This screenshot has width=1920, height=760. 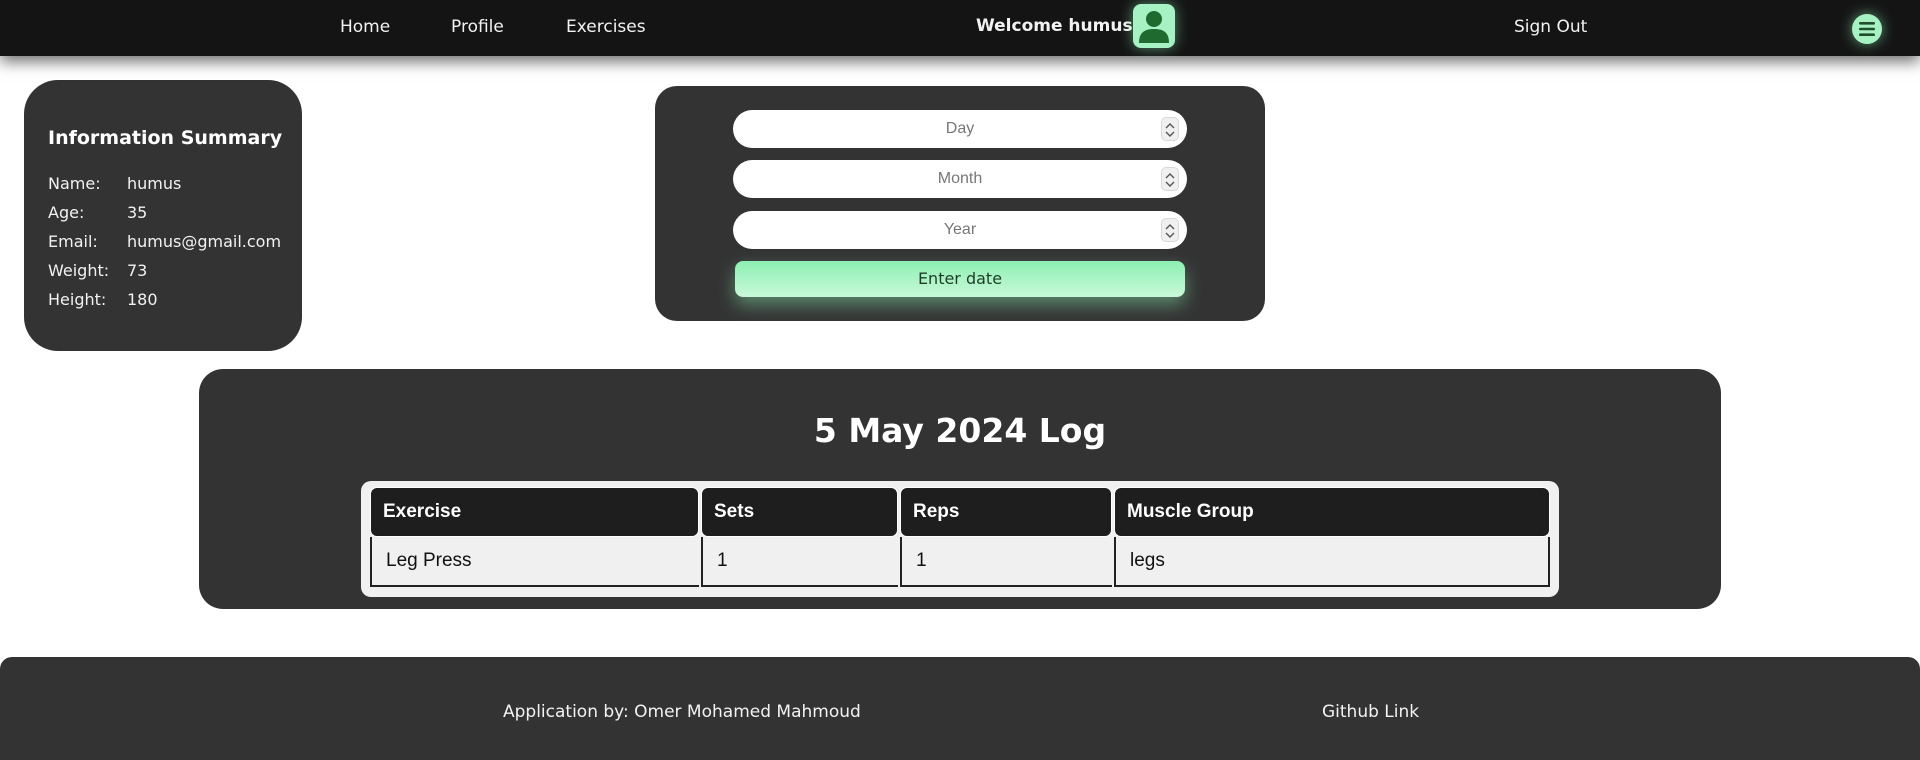 What do you see at coordinates (1550, 27) in the screenshot?
I see `sign-out-link: Sign Out` at bounding box center [1550, 27].